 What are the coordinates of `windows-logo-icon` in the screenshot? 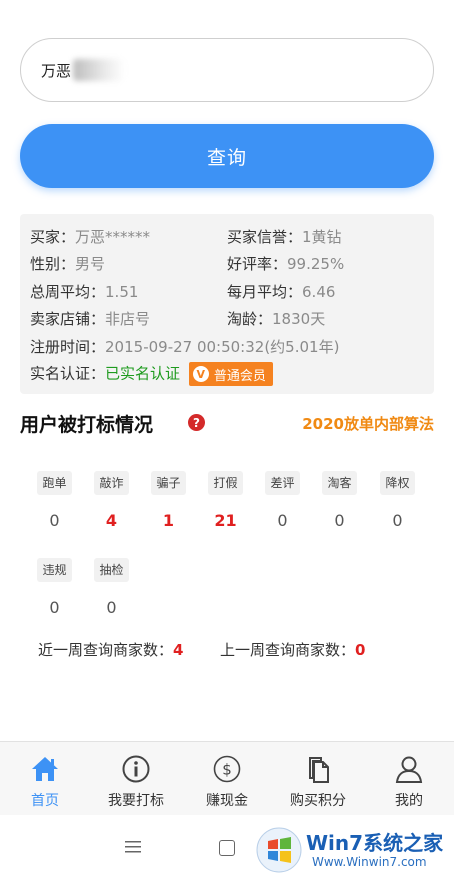 It's located at (279, 852).